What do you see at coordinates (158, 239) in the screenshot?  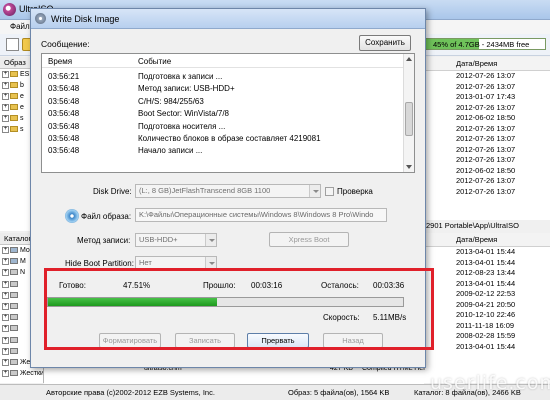 I see `write-method-value: USB-HDD+` at bounding box center [158, 239].